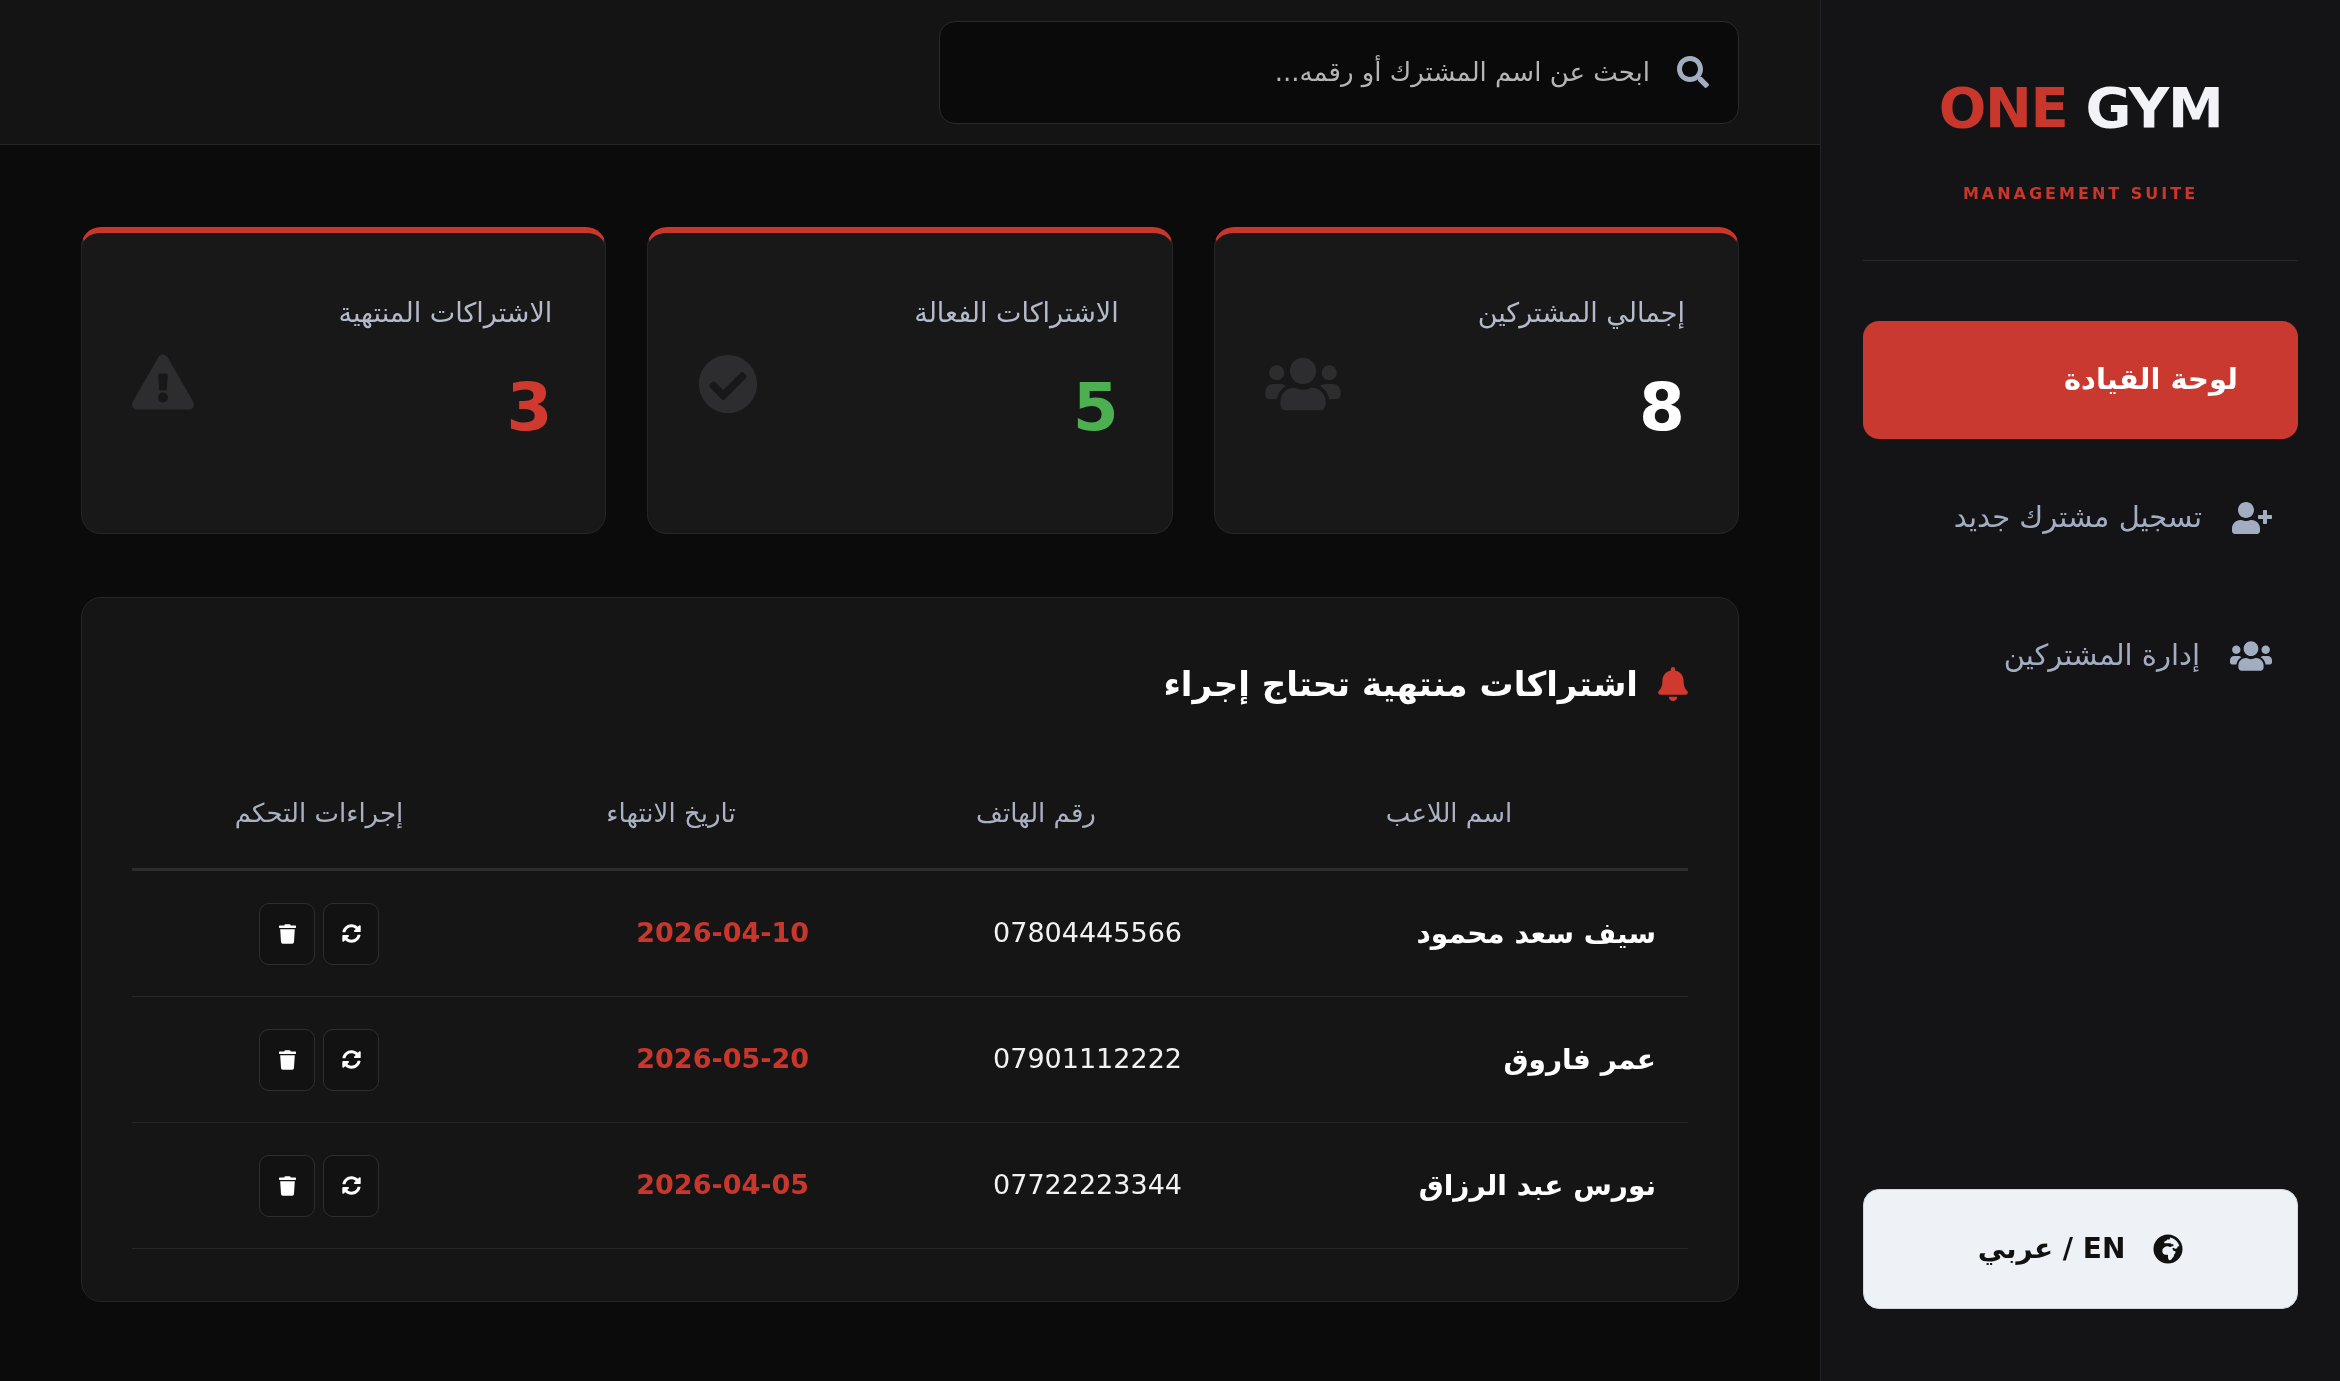 The height and width of the screenshot is (1381, 2340). I want to click on nav-item: إدارة المشتركين, so click(2080, 656).